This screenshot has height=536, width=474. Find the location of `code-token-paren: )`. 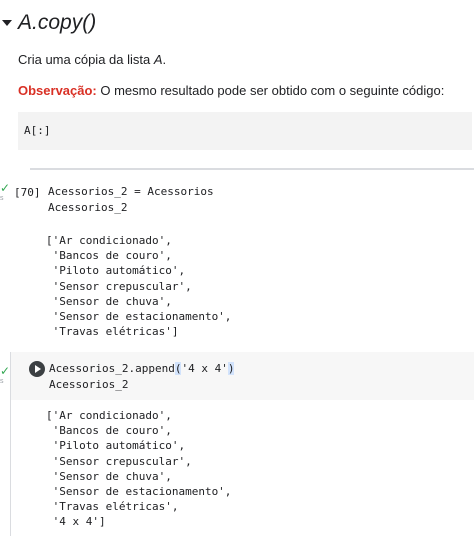

code-token-paren: ) is located at coordinates (231, 368).